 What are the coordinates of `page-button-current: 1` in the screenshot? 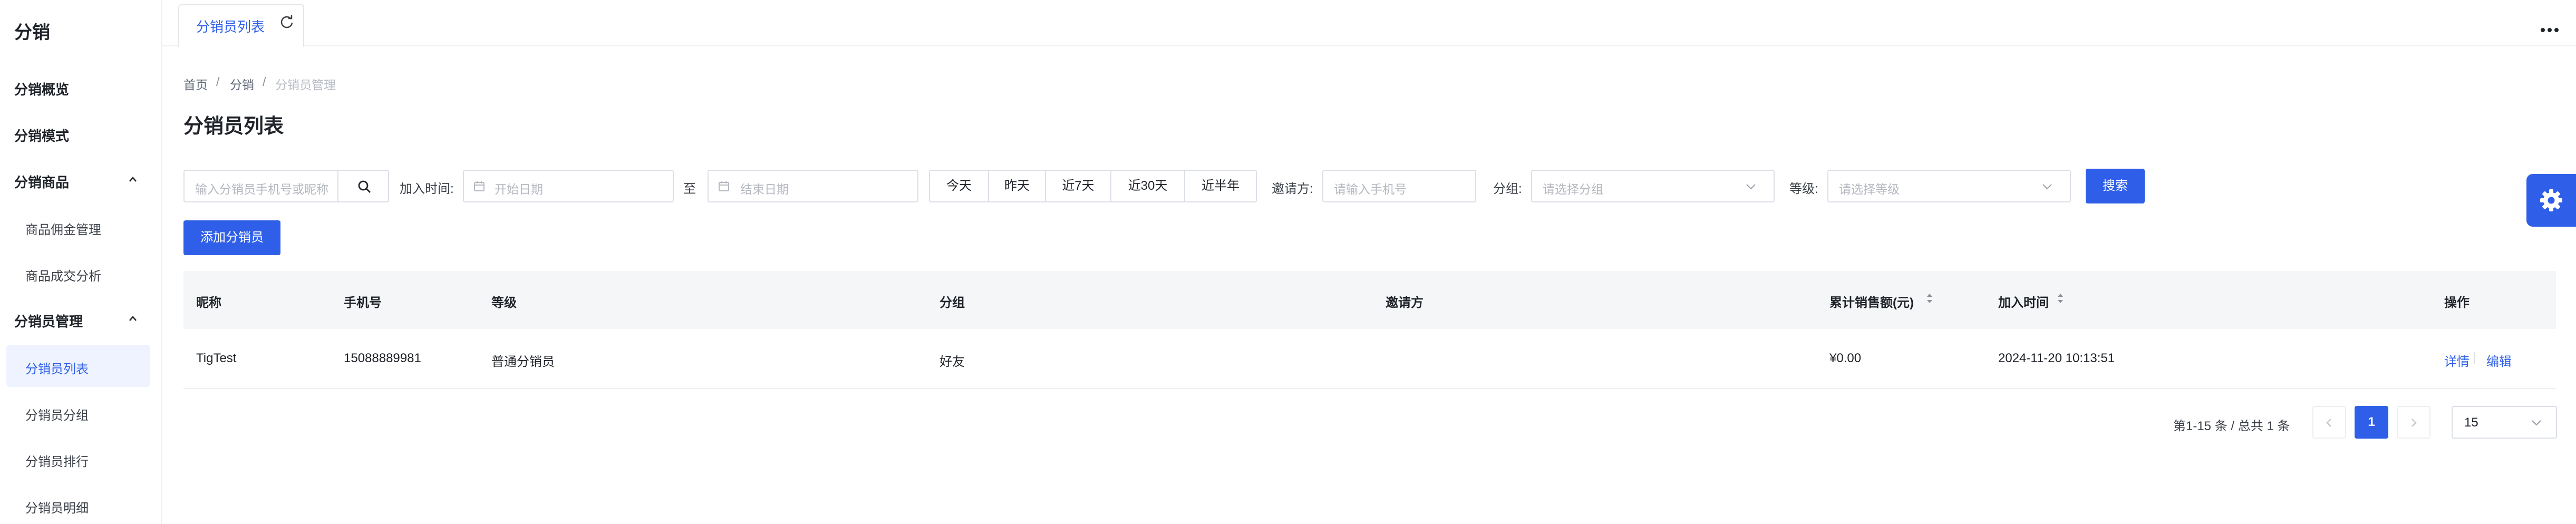 It's located at (2371, 422).